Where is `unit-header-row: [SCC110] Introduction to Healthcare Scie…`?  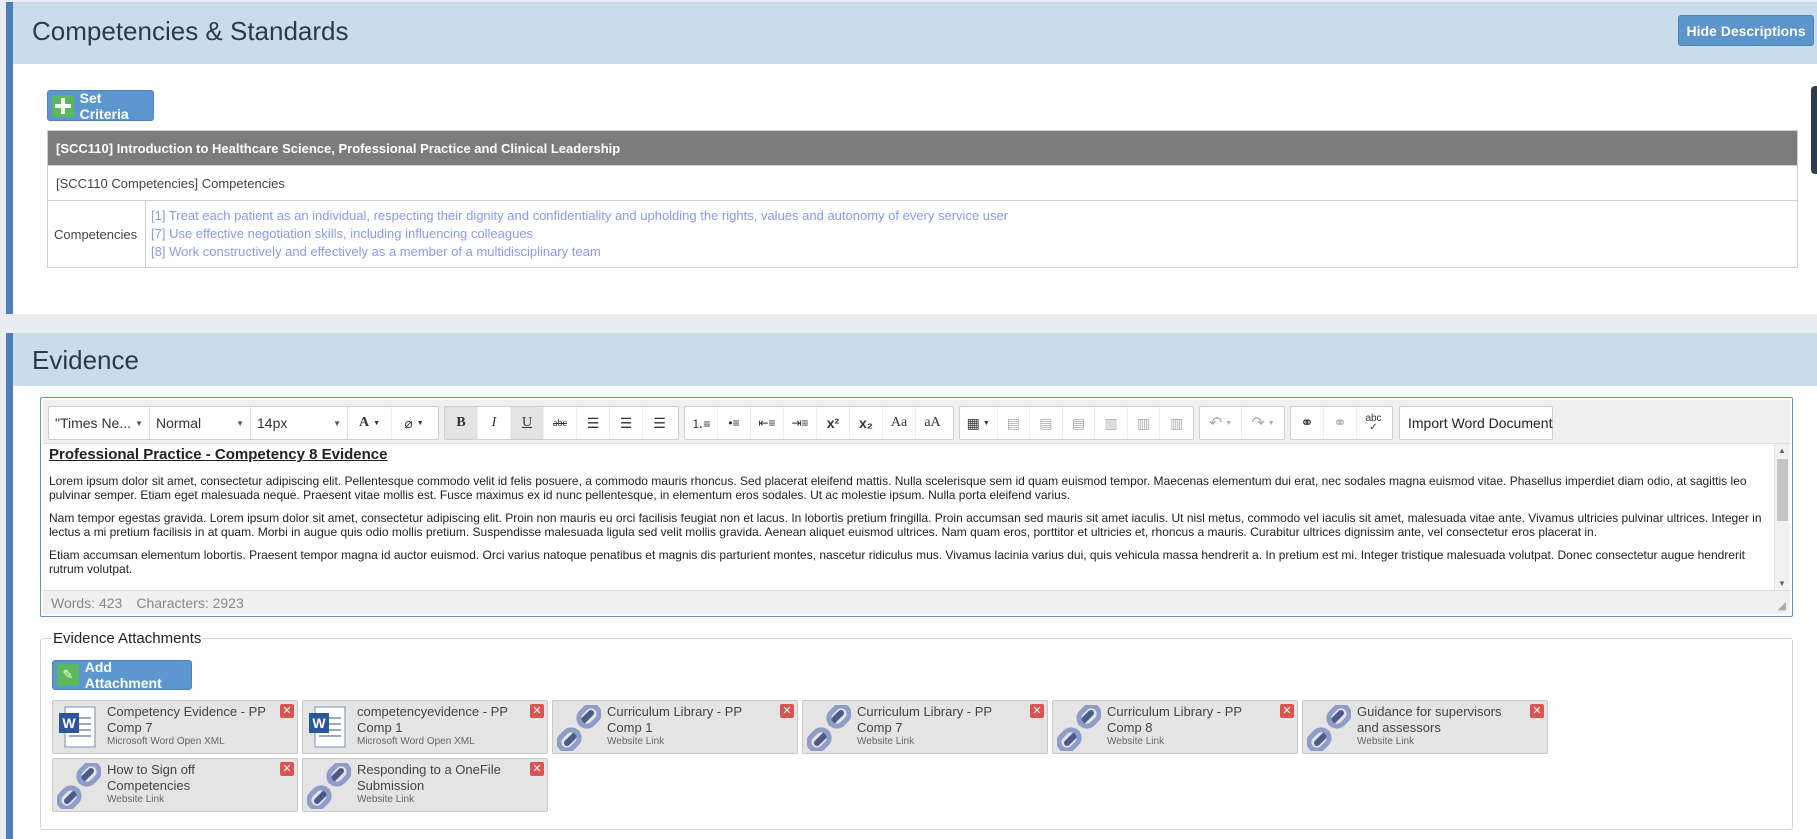
unit-header-row: [SCC110] Introduction to Healthcare Scie… is located at coordinates (922, 148).